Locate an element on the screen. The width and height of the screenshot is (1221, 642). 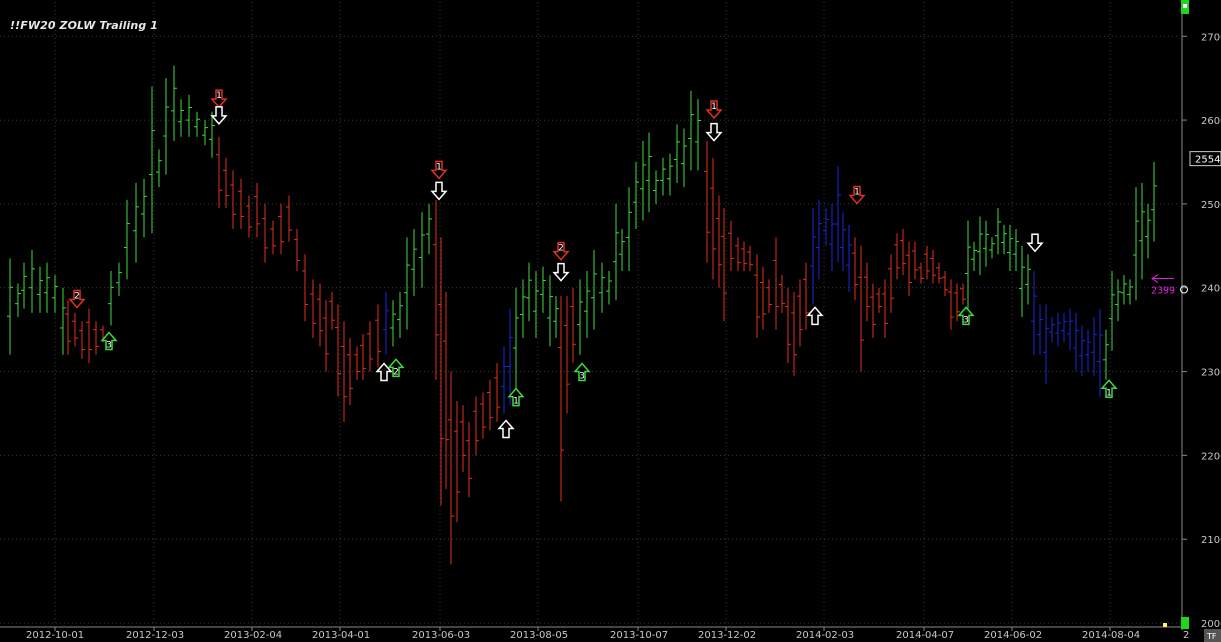
x-tick-label: 2013-06-03 is located at coordinates (441, 635).